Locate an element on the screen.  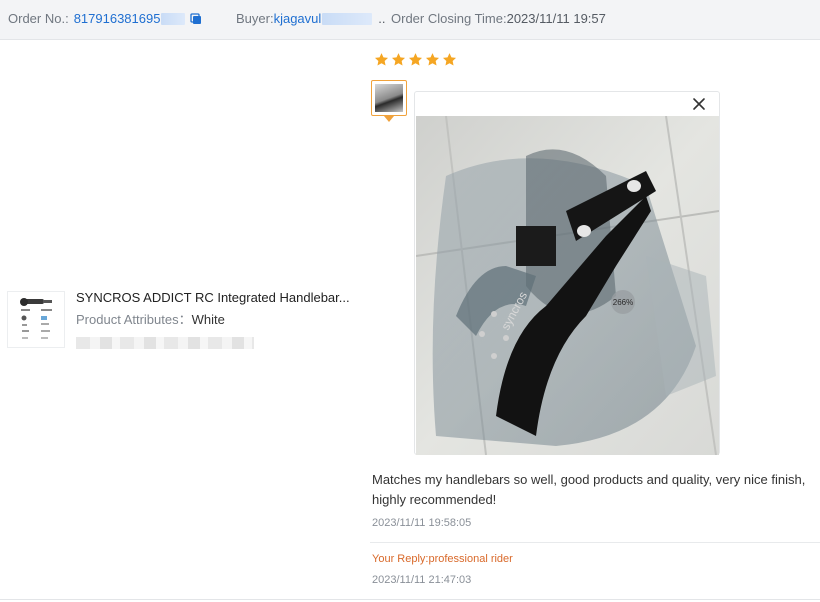
bottom-divider is located at coordinates (410, 599).